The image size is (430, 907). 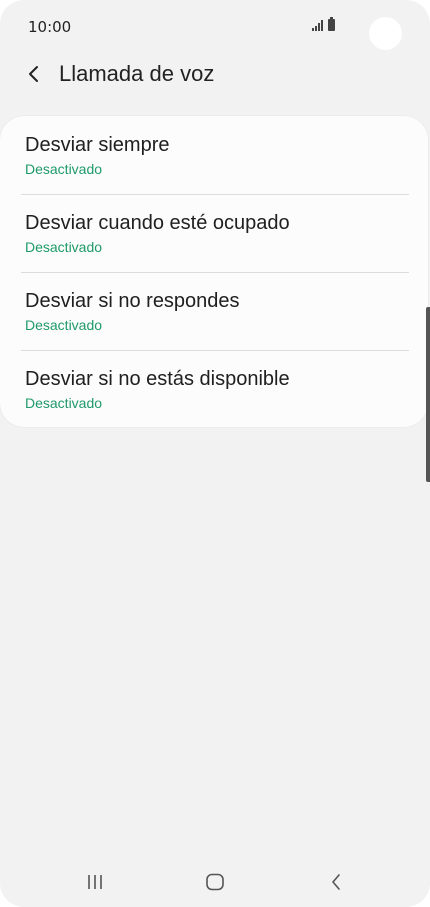 What do you see at coordinates (214, 155) in the screenshot?
I see `list-item-desviar-siempre: Desviar siempre Desactivado` at bounding box center [214, 155].